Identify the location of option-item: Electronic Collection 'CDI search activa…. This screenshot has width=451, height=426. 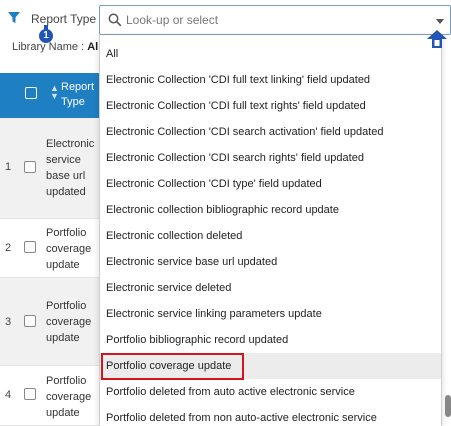
(270, 132).